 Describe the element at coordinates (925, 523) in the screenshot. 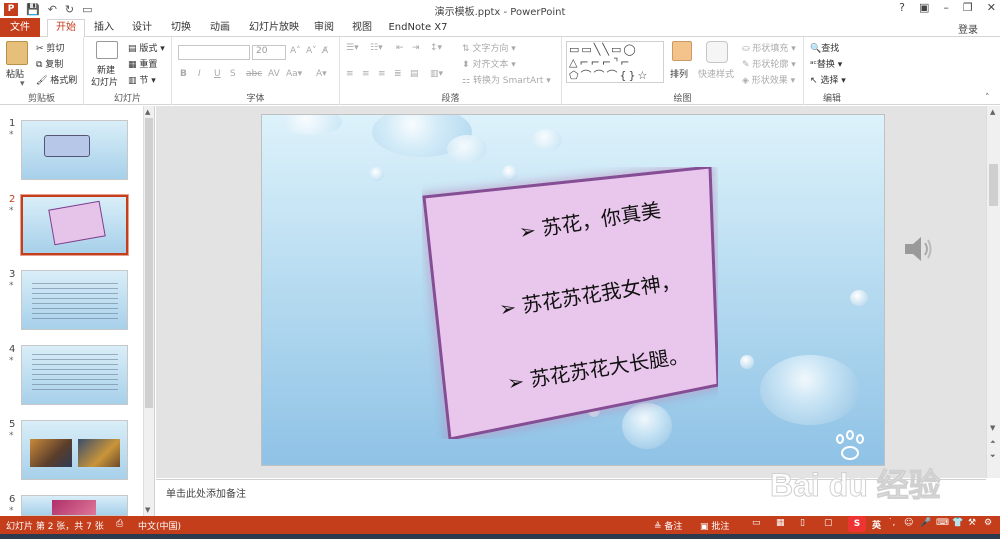

I see `microphone-icon: 🎤` at that location.